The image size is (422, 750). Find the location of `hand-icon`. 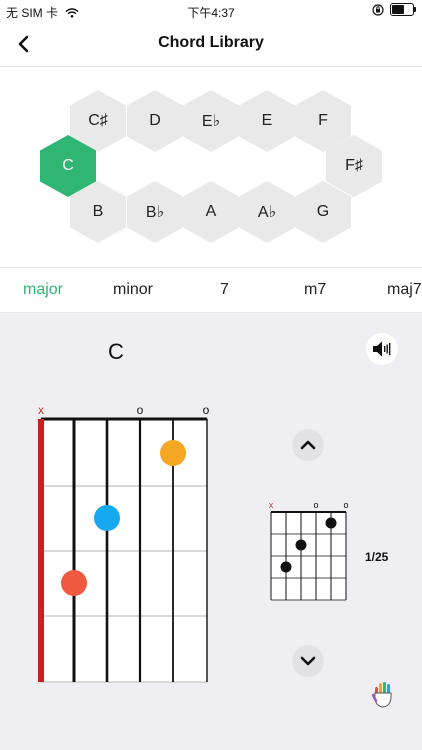

hand-icon is located at coordinates (381, 695).